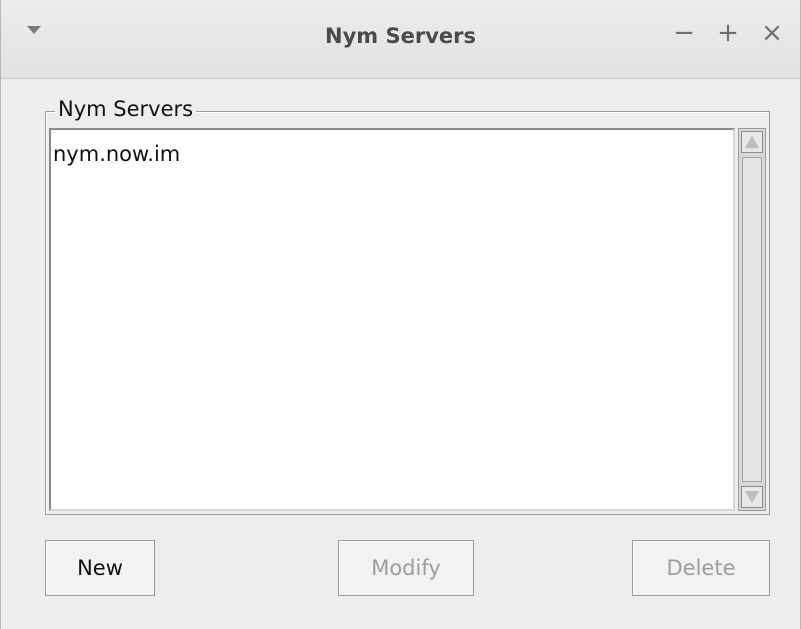 The image size is (801, 629). What do you see at coordinates (752, 142) in the screenshot?
I see `scroll-up-icon` at bounding box center [752, 142].